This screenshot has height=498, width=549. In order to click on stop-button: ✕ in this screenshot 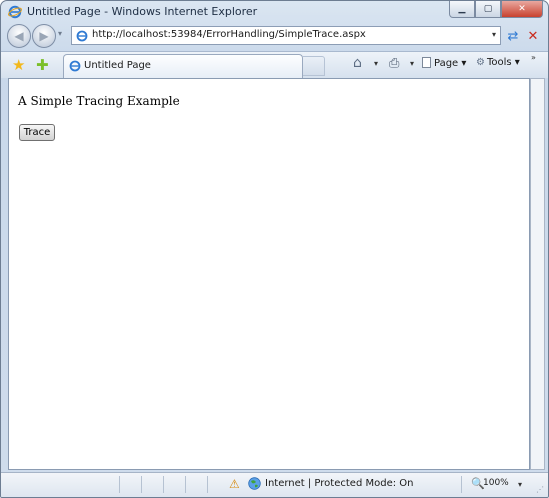, I will do `click(533, 36)`.